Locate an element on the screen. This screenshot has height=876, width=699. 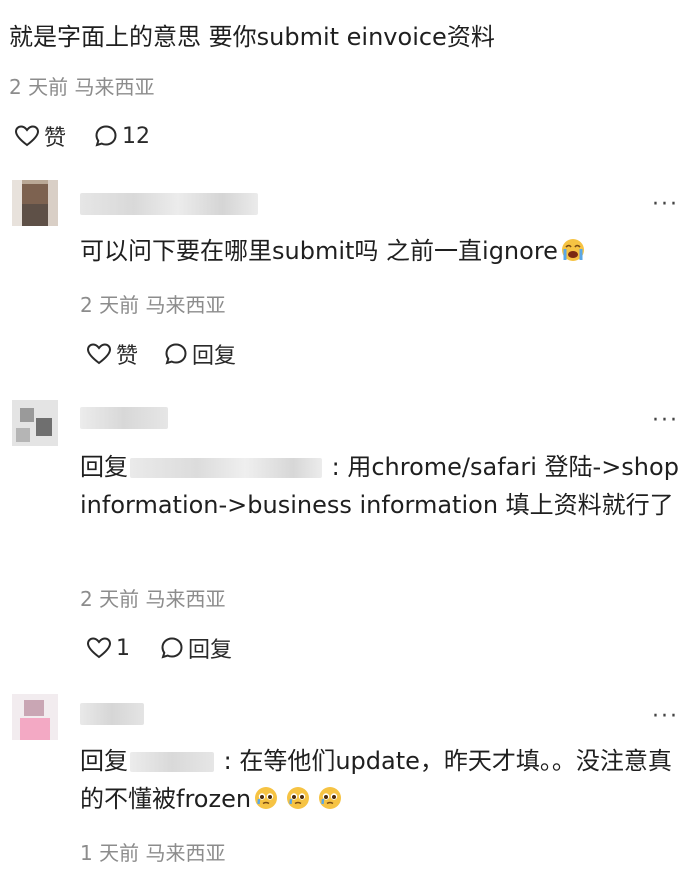
comment-meta: 1 天前 马来西亚 is located at coordinates (153, 853).